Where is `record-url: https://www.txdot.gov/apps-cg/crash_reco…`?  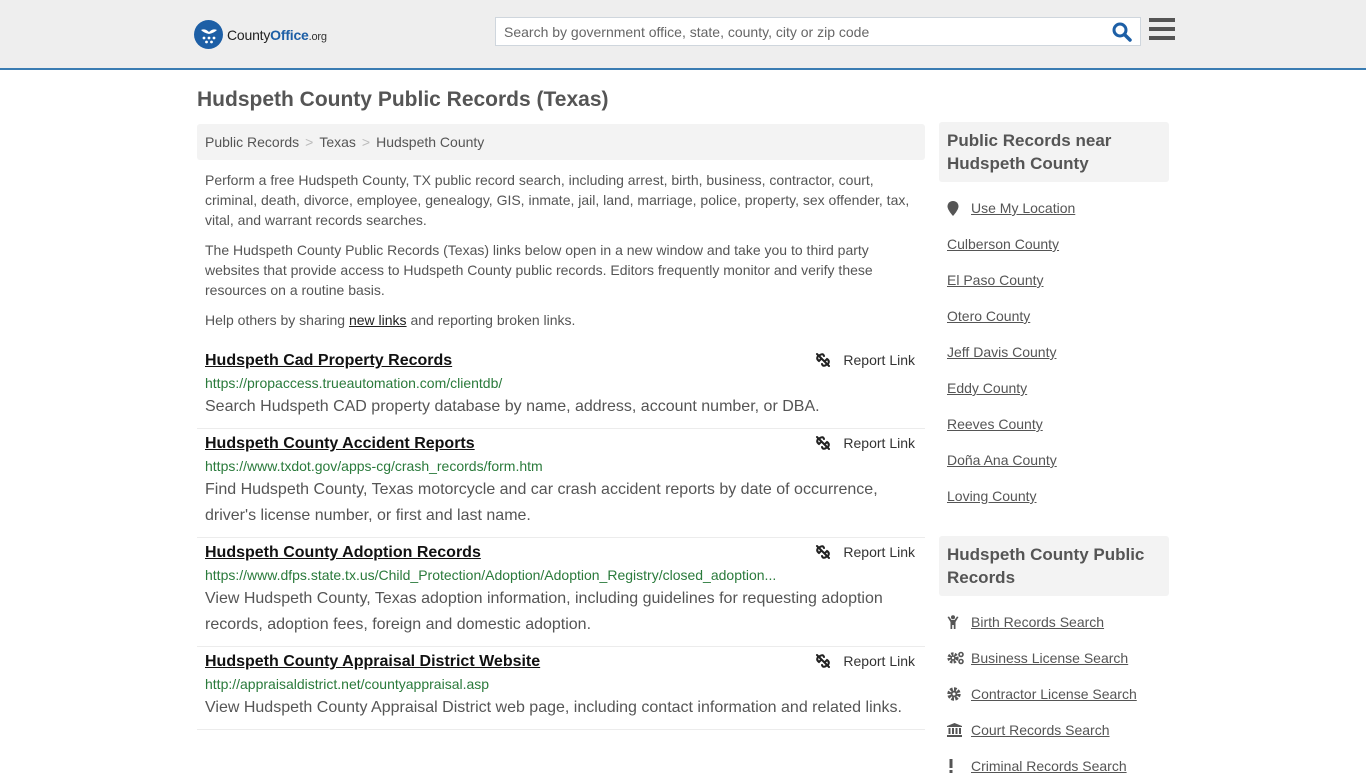 record-url: https://www.txdot.gov/apps-cg/crash_reco… is located at coordinates (374, 466).